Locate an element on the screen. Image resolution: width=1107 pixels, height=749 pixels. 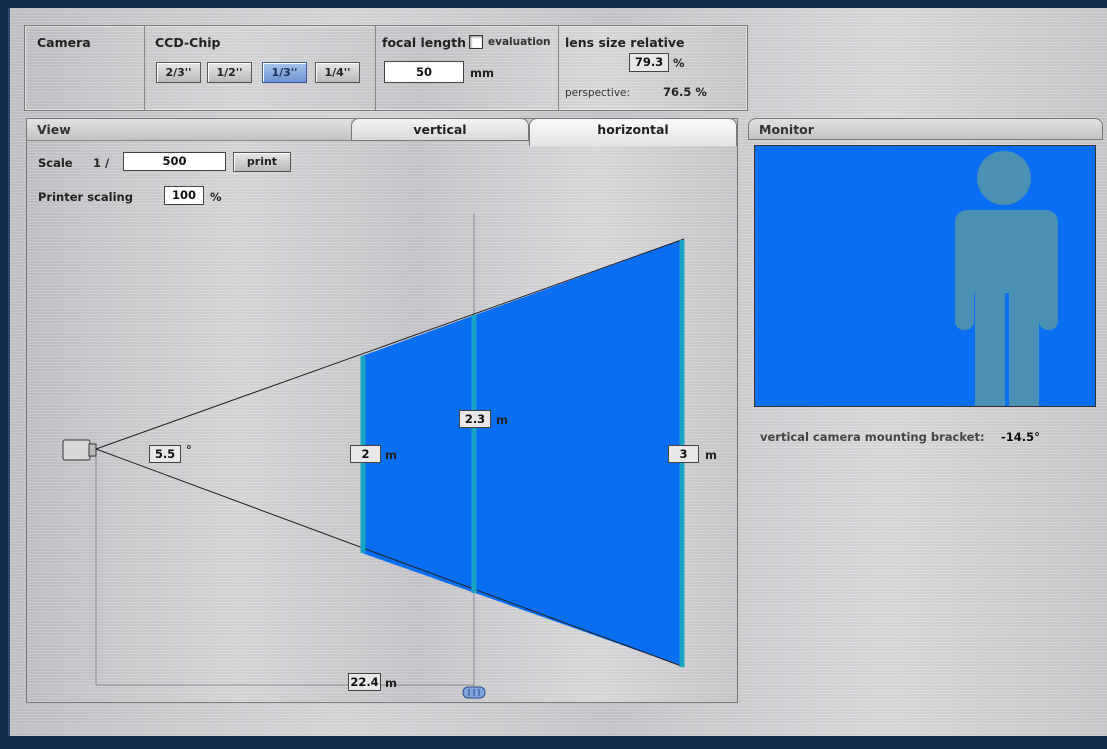
angle-unit: ° is located at coordinates (189, 450).